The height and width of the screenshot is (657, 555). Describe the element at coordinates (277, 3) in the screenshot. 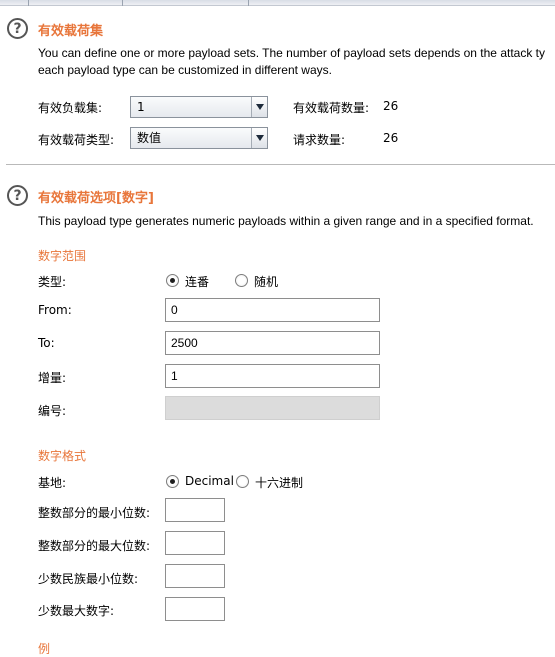

I see `window-top-edge` at that location.